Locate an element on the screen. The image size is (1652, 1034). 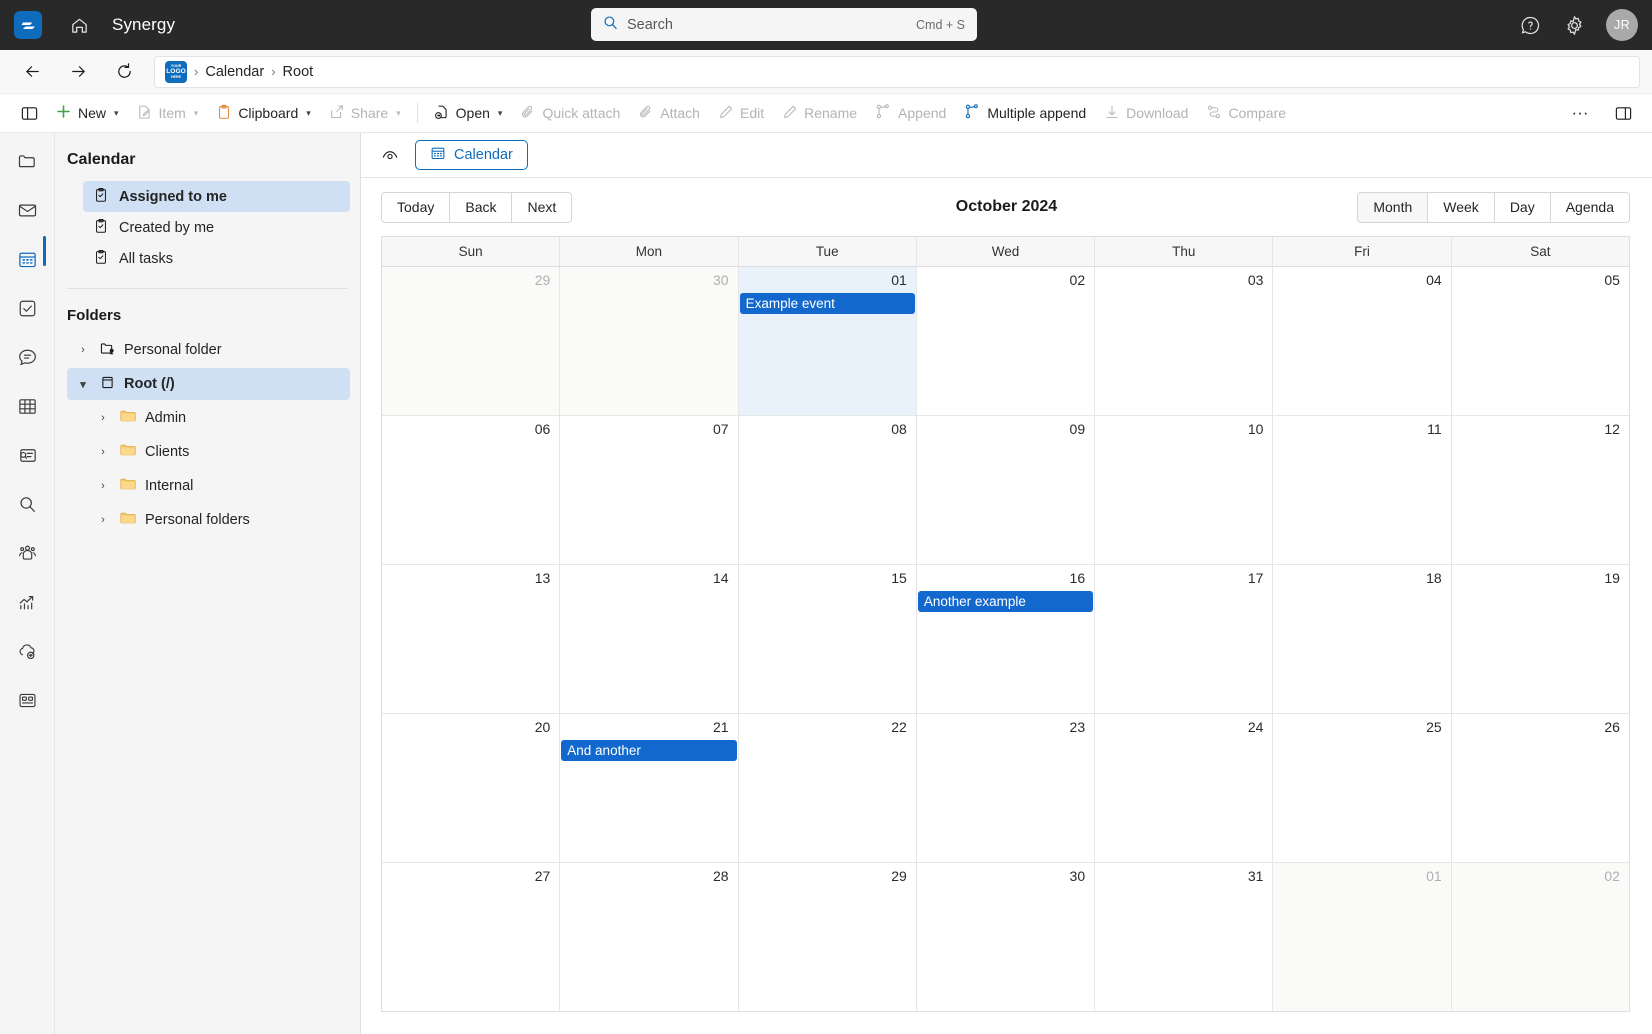
calendar-day-cell: 23 is located at coordinates (1006, 788).